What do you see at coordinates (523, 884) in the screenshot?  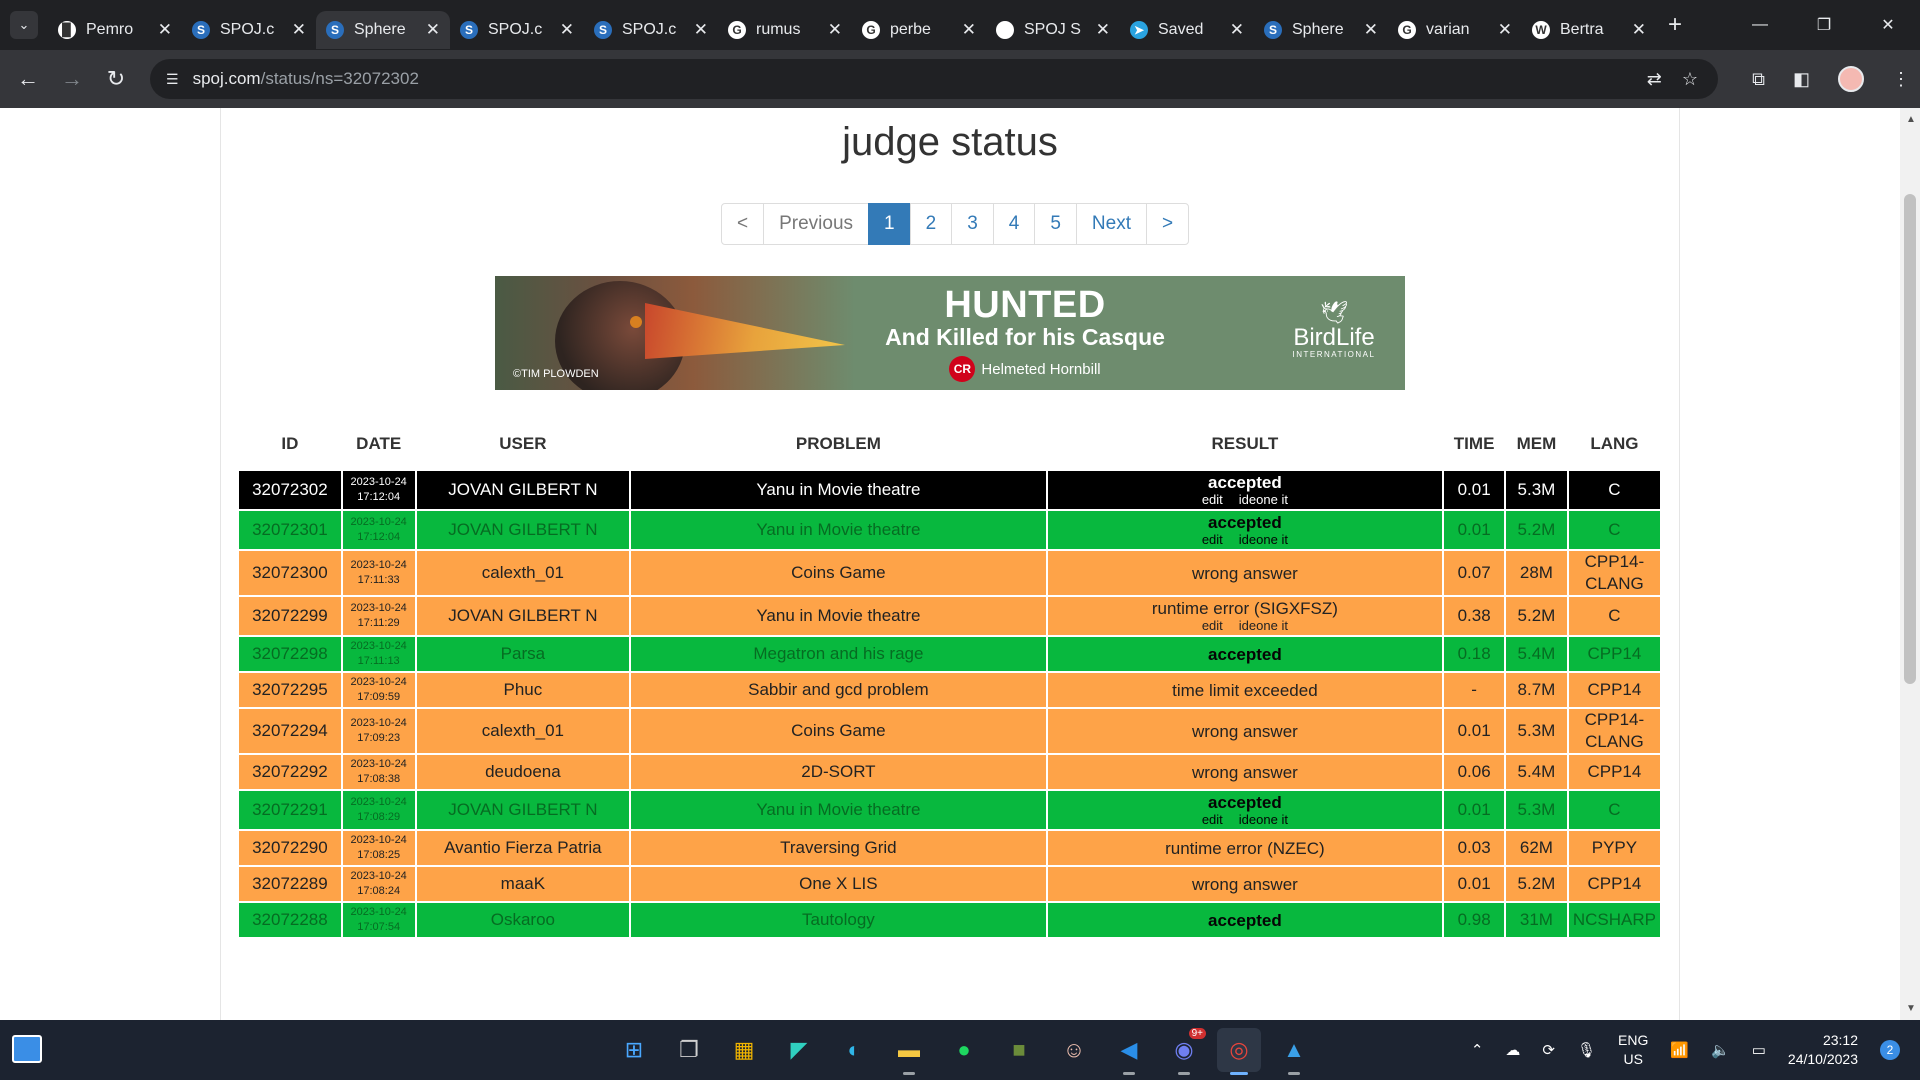 I see `cell-user: maaK` at bounding box center [523, 884].